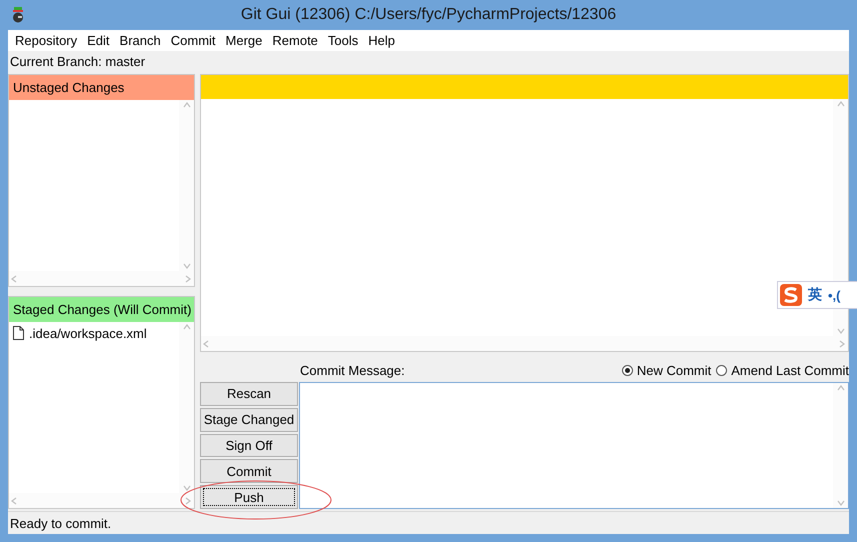  What do you see at coordinates (249, 420) in the screenshot?
I see `action-button: Stage Changed` at bounding box center [249, 420].